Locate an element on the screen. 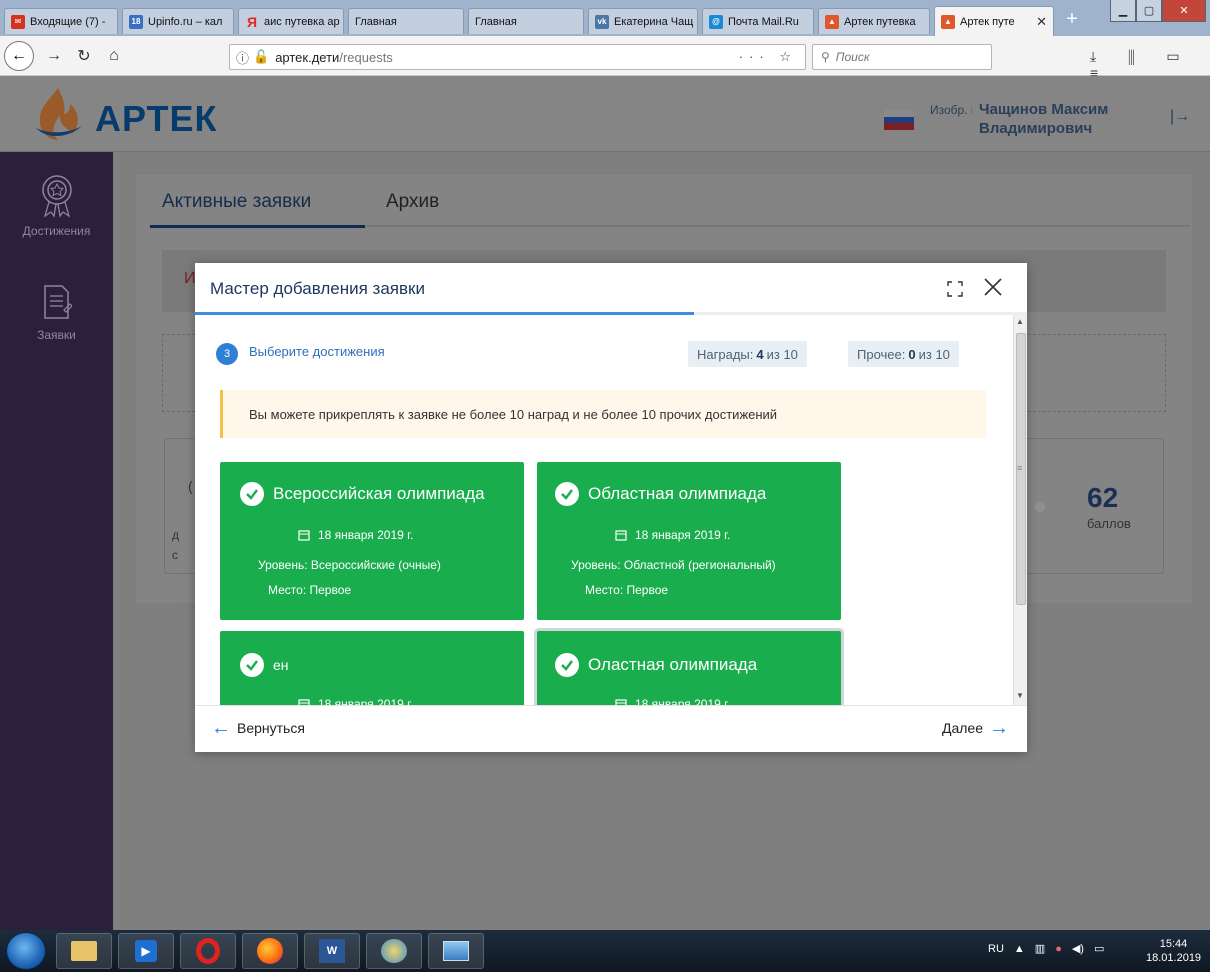  window-close-button: ✕ is located at coordinates (1184, 11).